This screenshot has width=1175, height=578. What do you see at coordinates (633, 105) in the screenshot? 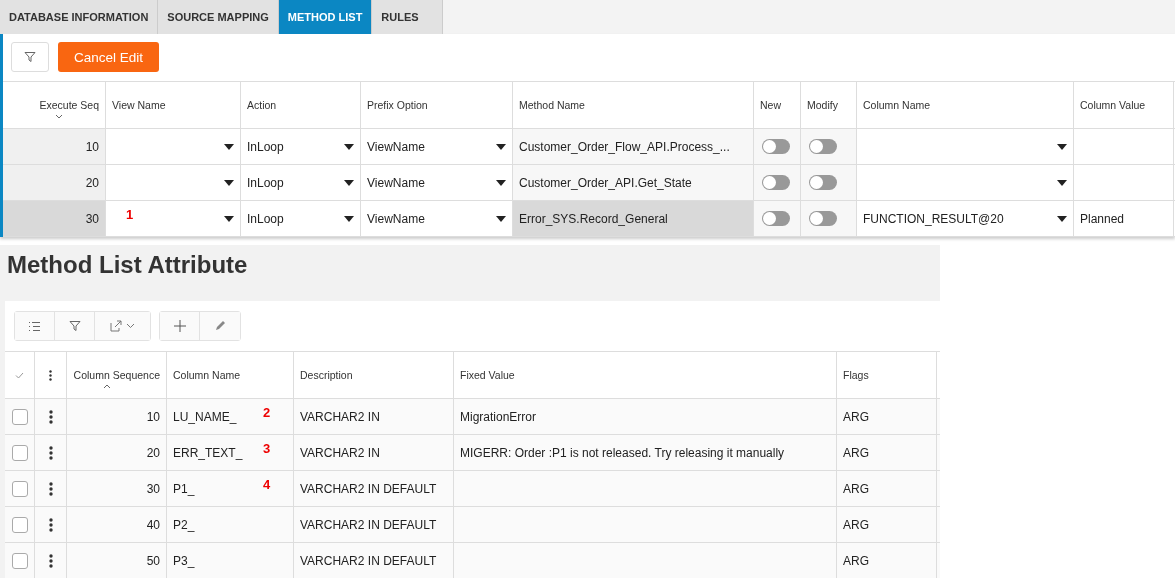
I see `column-header: Method Name` at bounding box center [633, 105].